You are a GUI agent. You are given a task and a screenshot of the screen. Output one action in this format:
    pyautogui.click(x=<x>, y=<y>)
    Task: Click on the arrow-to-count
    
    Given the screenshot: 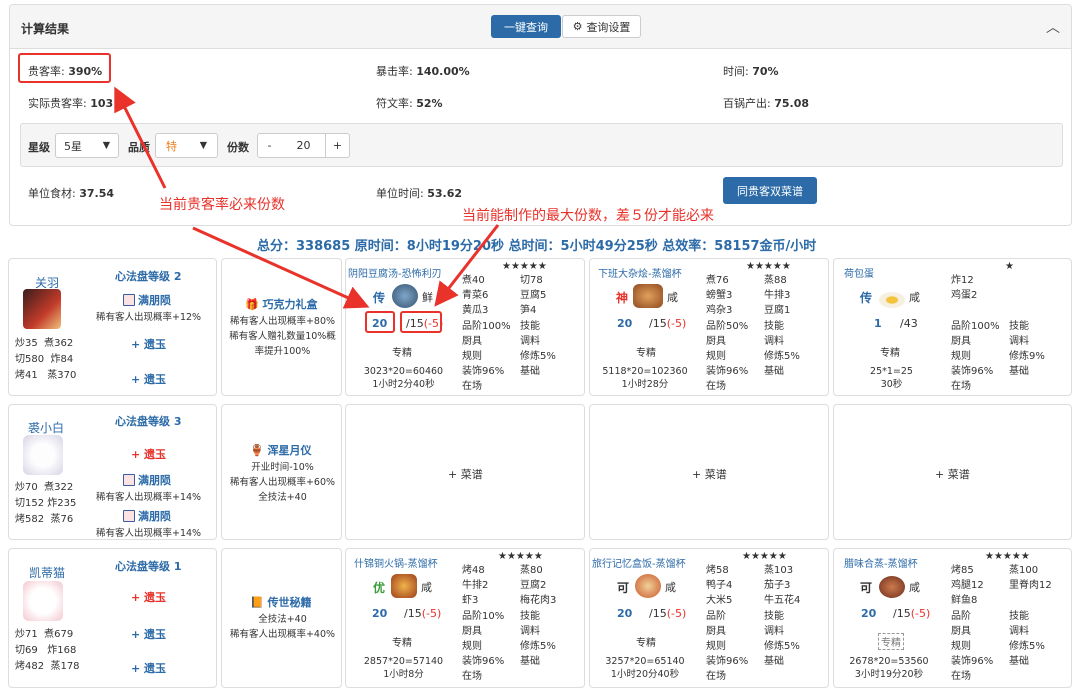 What is the action you would take?
    pyautogui.click(x=281, y=267)
    